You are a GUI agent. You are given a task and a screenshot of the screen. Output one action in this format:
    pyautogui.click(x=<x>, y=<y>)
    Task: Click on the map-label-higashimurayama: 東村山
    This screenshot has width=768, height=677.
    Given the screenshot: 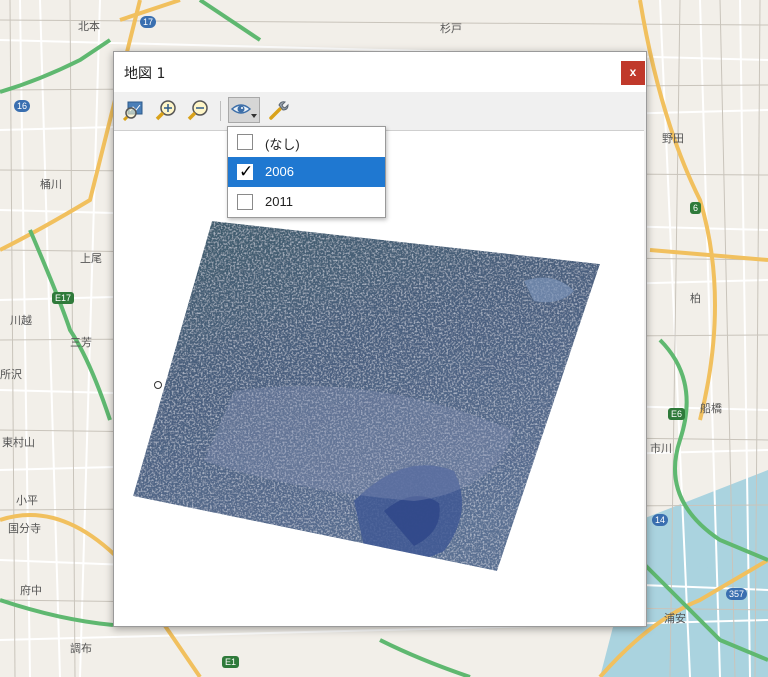 What is the action you would take?
    pyautogui.click(x=18, y=442)
    